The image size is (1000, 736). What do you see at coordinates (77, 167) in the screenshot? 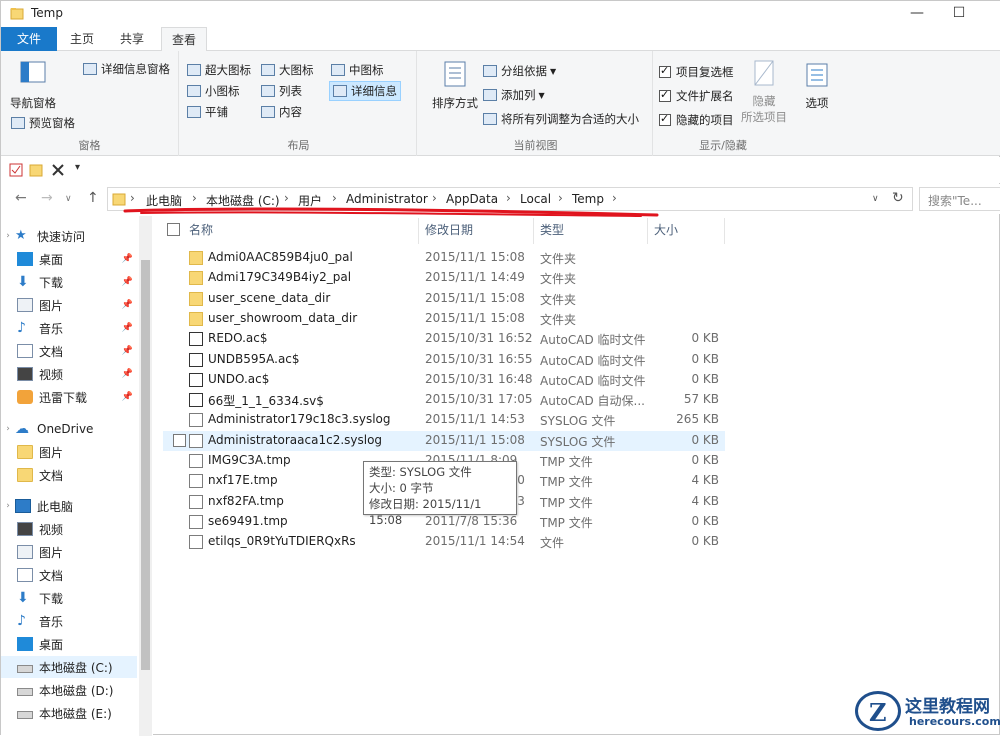
I see `qat-customize-arrow: ▾` at bounding box center [77, 167].